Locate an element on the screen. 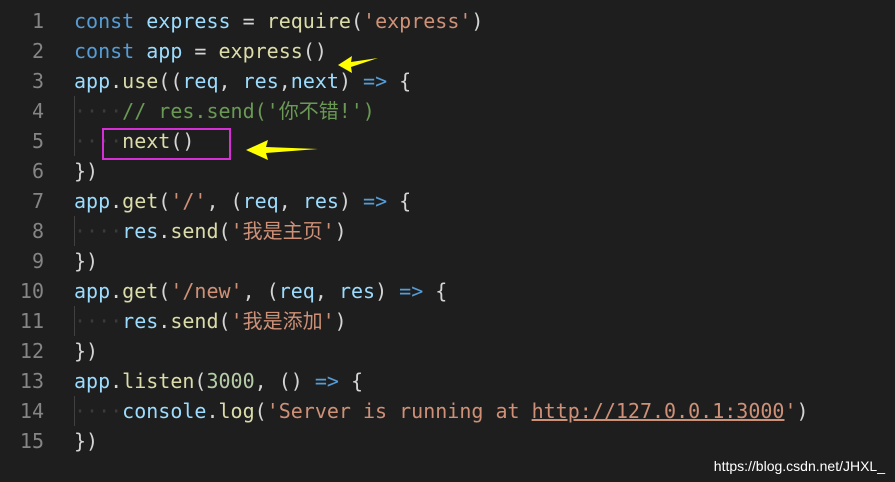  code-line: 15}) is located at coordinates (447, 441).